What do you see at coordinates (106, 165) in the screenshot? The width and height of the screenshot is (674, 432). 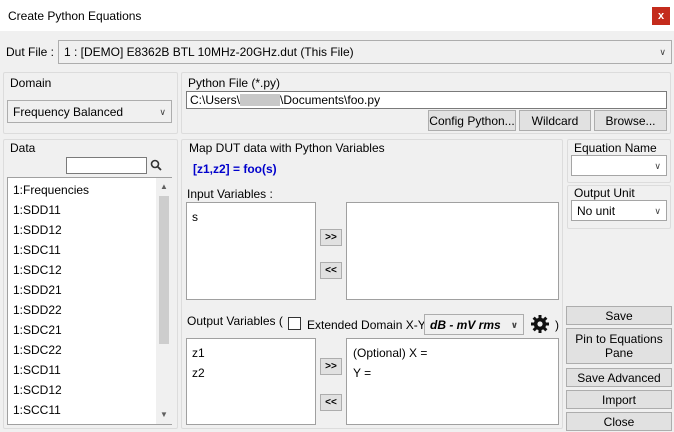 I see `data-search-input` at bounding box center [106, 165].